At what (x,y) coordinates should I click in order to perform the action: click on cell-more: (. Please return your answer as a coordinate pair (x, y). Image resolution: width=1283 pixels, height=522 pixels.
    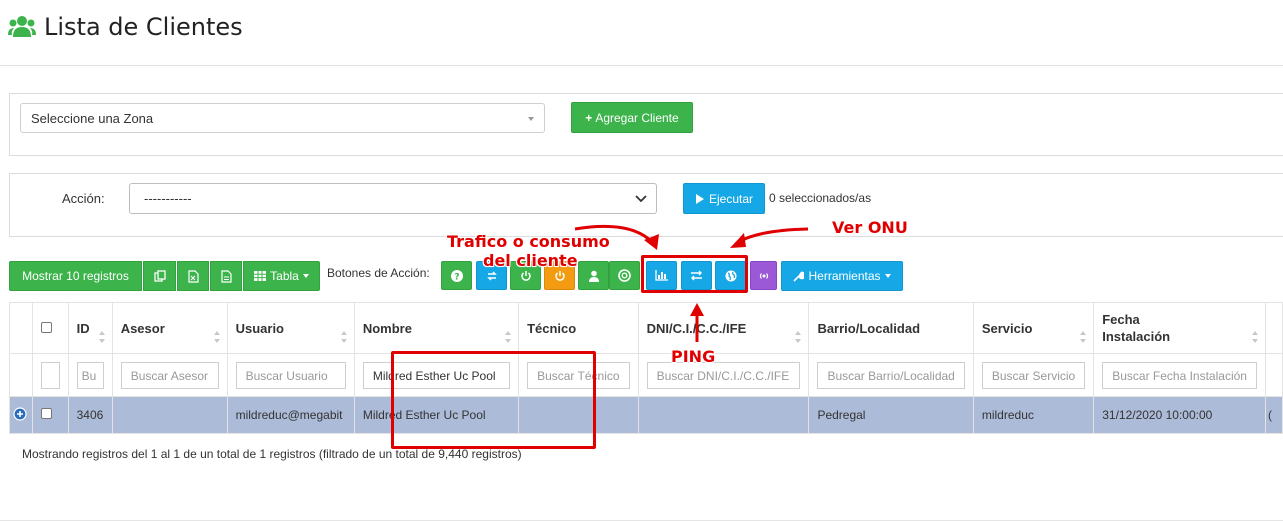
    Looking at the image, I should click on (1273, 415).